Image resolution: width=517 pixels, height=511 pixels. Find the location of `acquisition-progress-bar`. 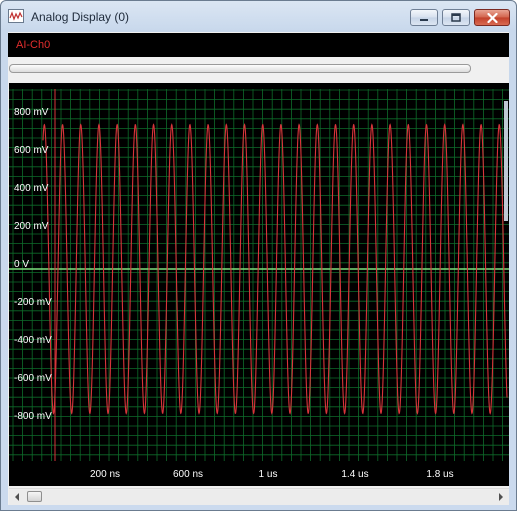

acquisition-progress-bar is located at coordinates (240, 68).